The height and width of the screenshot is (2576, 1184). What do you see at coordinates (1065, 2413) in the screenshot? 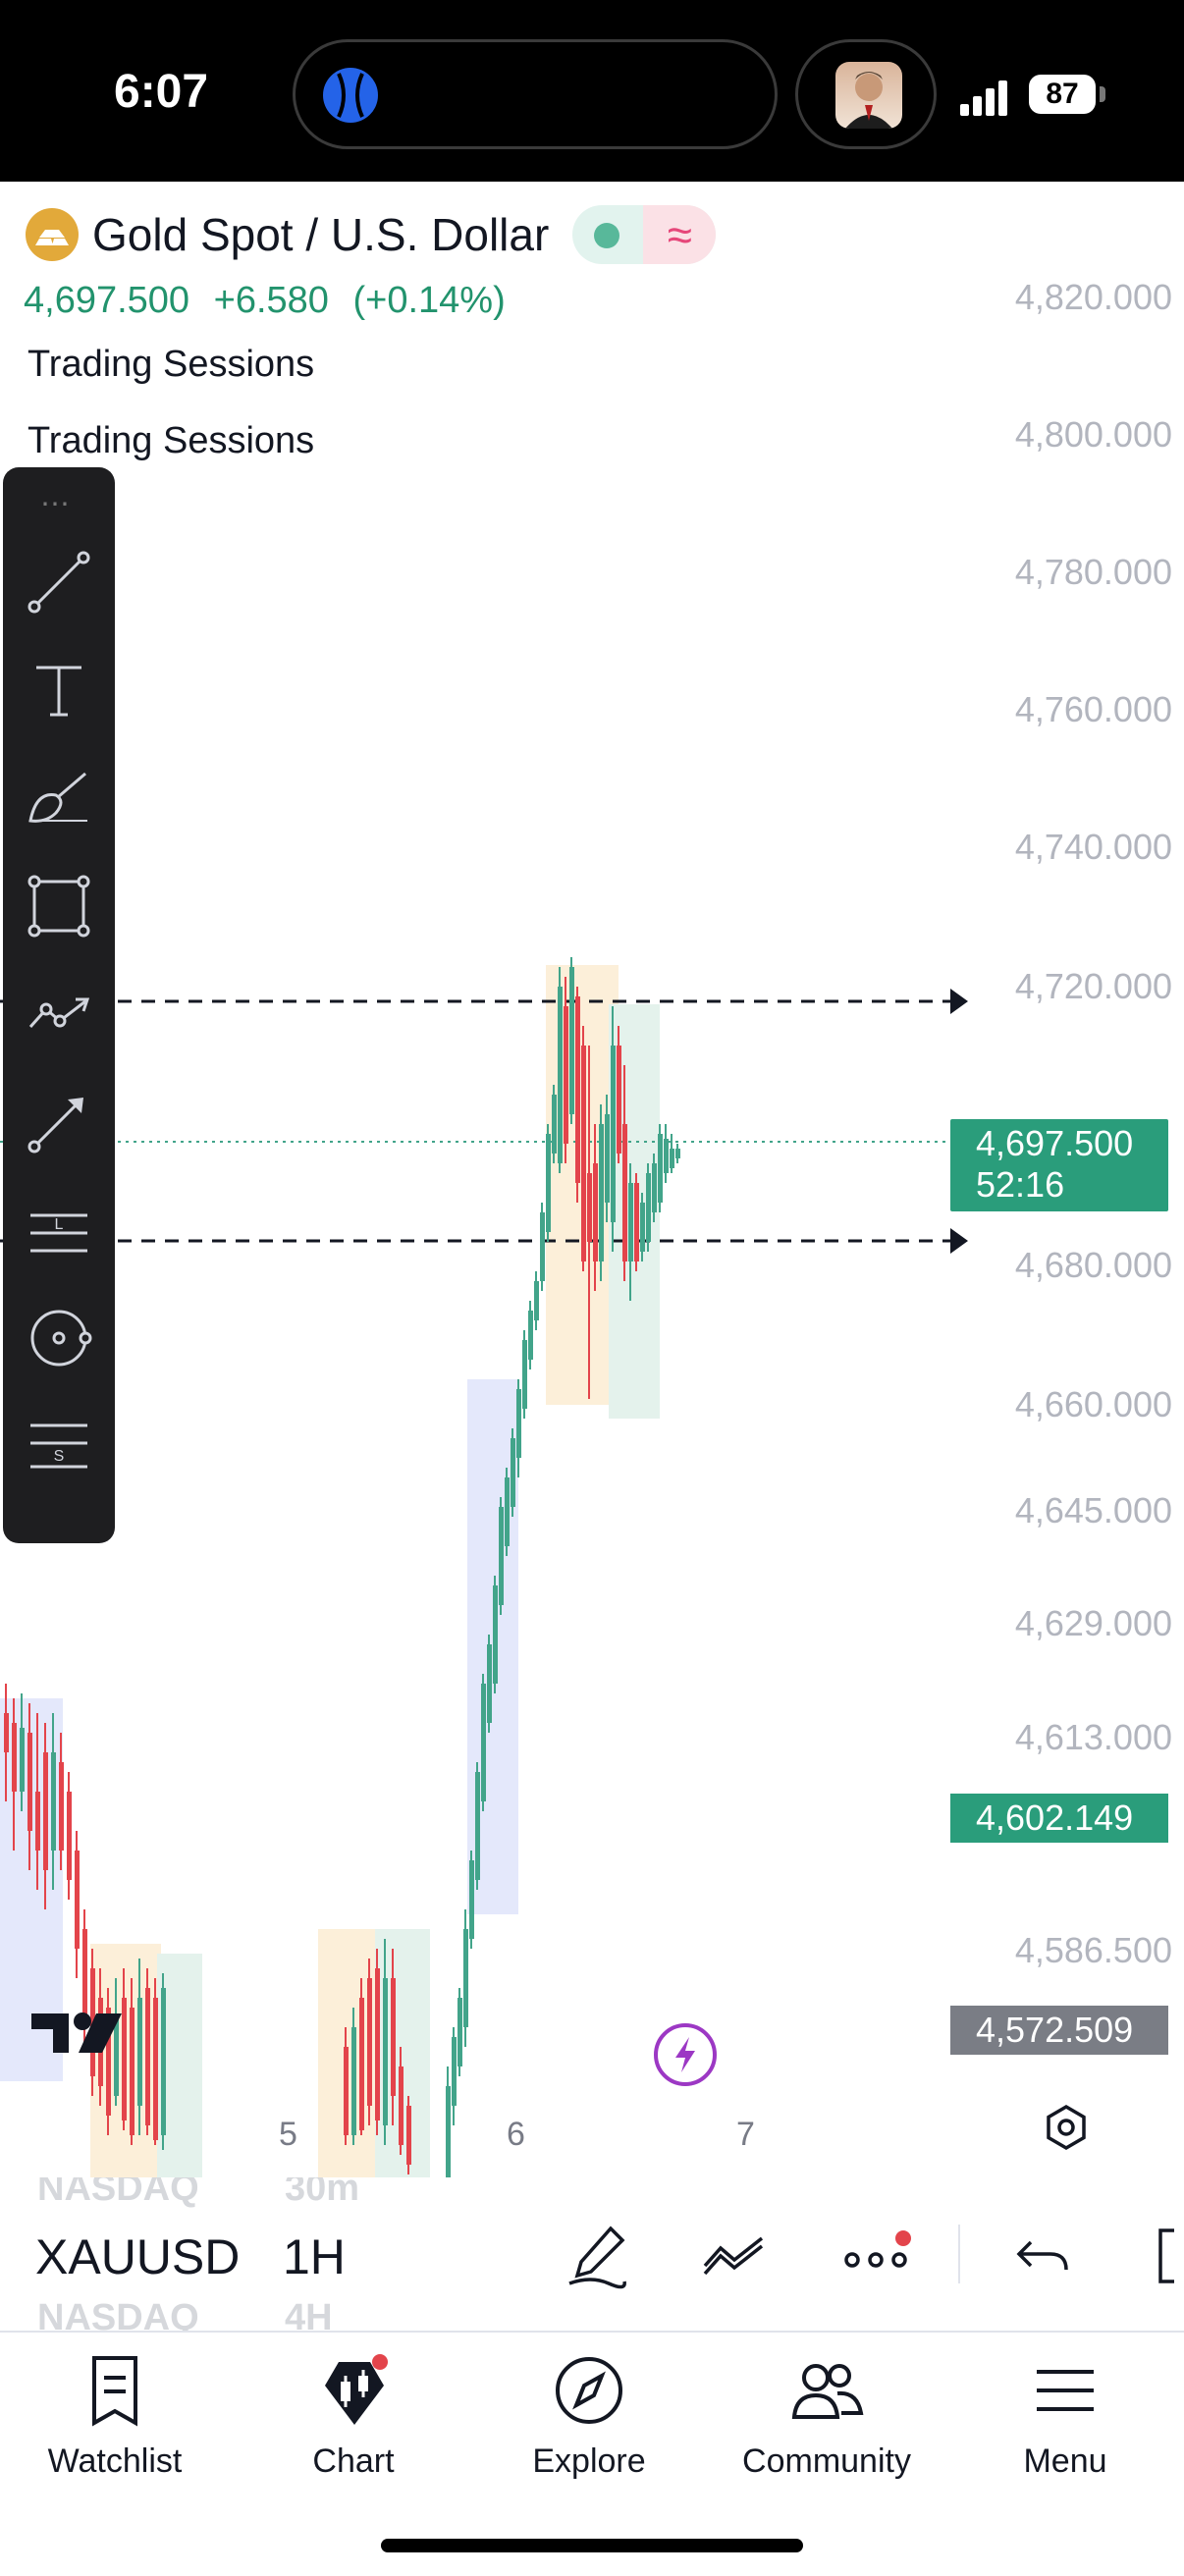
I see `tab-menu: Menu` at bounding box center [1065, 2413].